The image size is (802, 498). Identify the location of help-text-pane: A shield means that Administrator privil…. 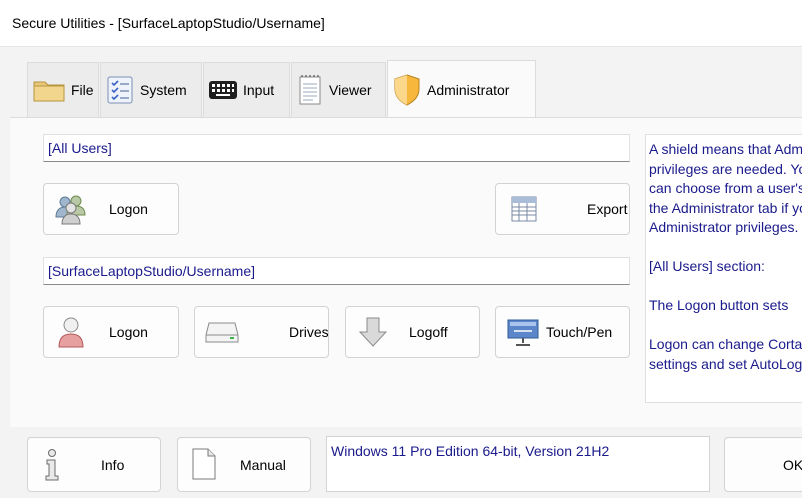
(723, 268).